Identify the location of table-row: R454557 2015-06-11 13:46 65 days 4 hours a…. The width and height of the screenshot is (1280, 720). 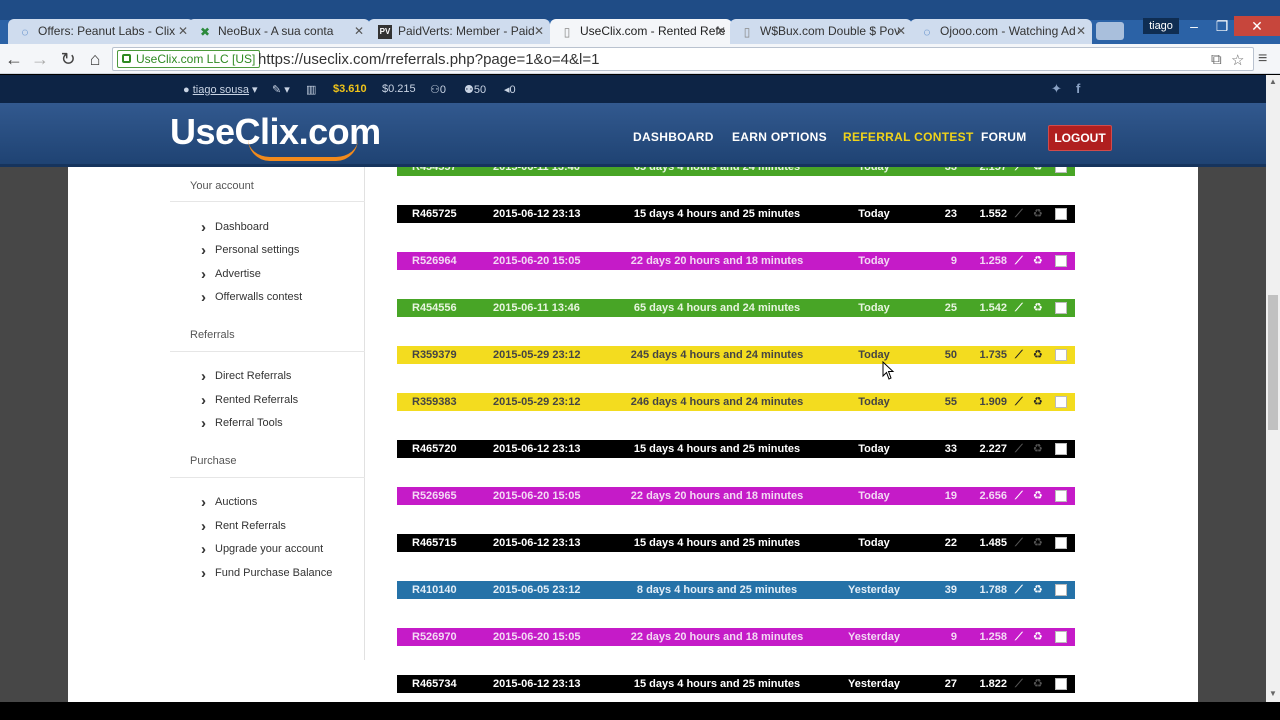
(736, 171).